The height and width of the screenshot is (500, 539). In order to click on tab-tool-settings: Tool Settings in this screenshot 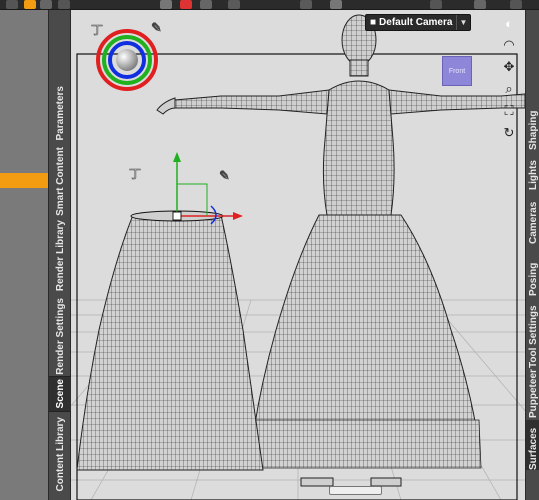, I will do `click(532, 335)`.